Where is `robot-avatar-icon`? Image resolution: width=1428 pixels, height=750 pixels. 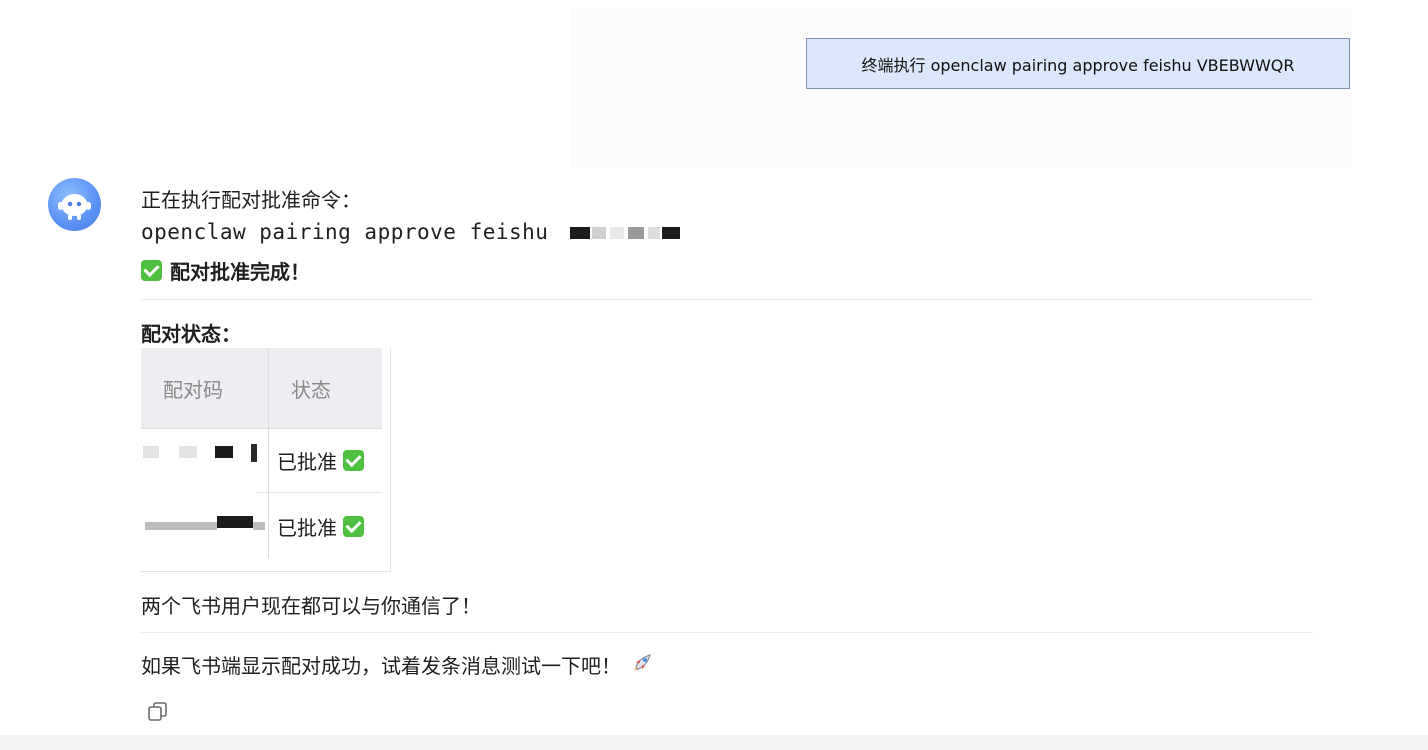
robot-avatar-icon is located at coordinates (74, 207).